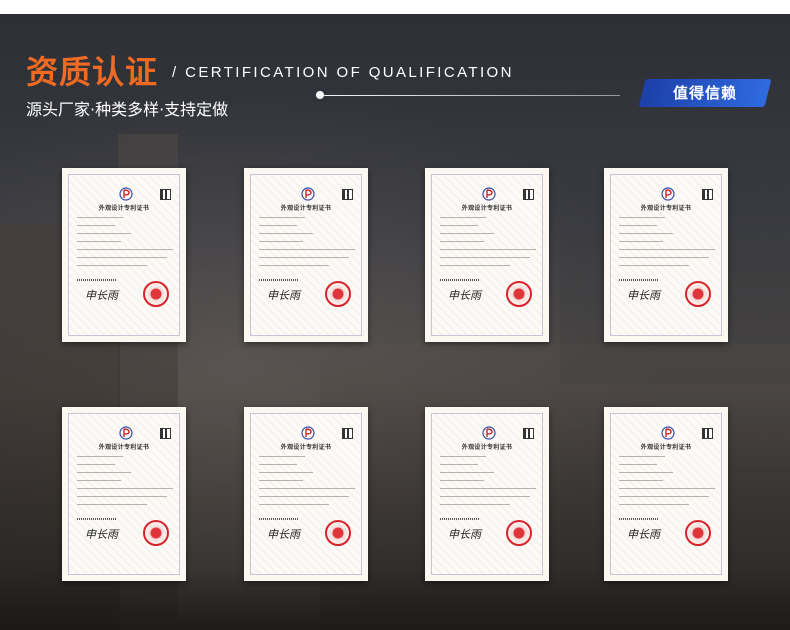 This screenshot has width=790, height=630. What do you see at coordinates (704, 93) in the screenshot?
I see `trust-badge-label: 值得信赖` at bounding box center [704, 93].